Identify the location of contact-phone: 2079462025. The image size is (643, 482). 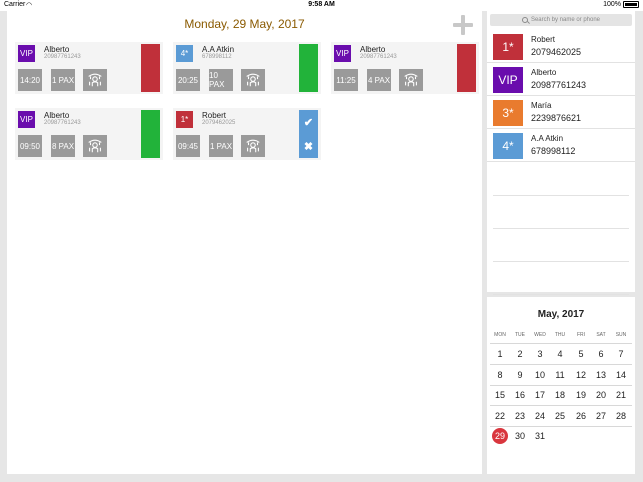
(556, 52).